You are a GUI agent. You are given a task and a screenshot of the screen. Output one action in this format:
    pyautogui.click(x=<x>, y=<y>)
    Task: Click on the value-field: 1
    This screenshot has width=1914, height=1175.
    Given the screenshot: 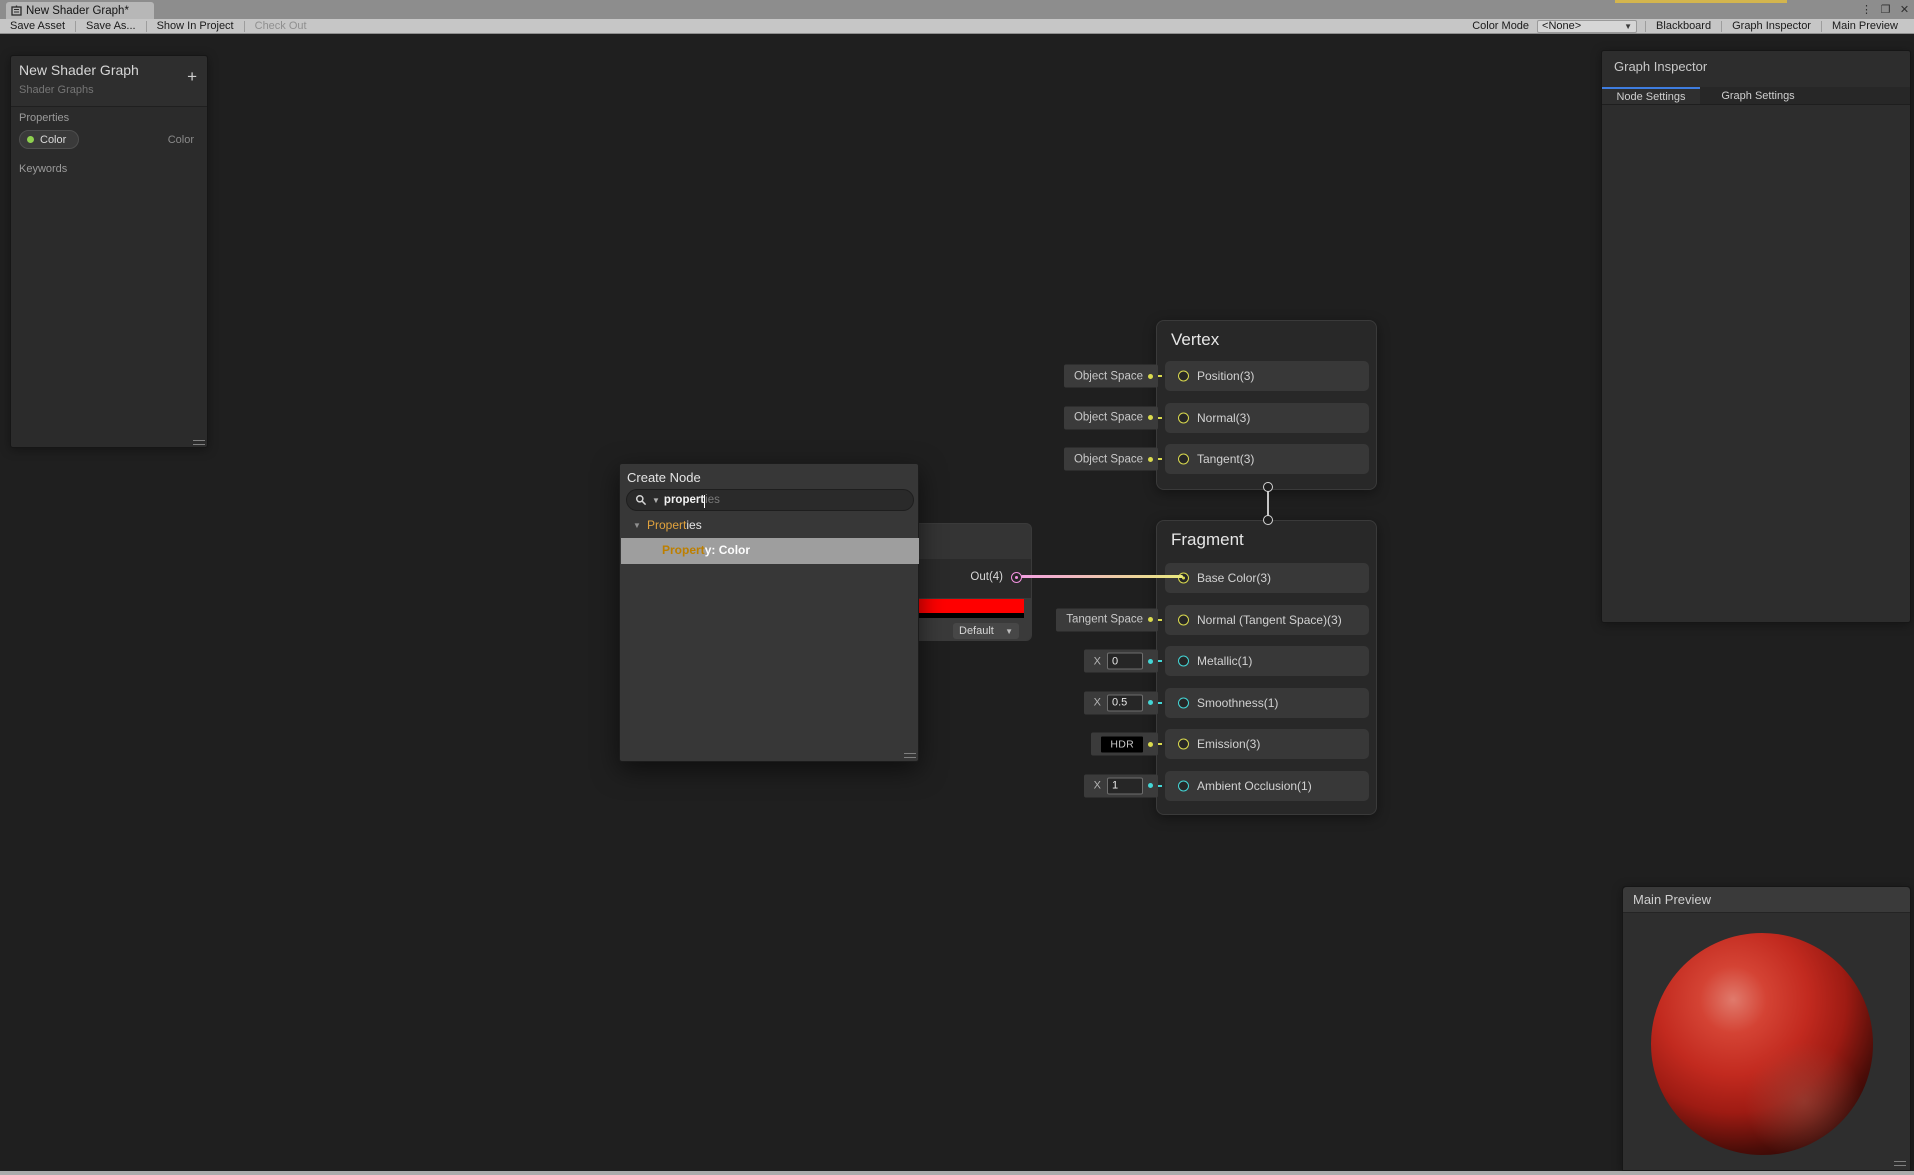 What is the action you would take?
    pyautogui.click(x=1125, y=785)
    